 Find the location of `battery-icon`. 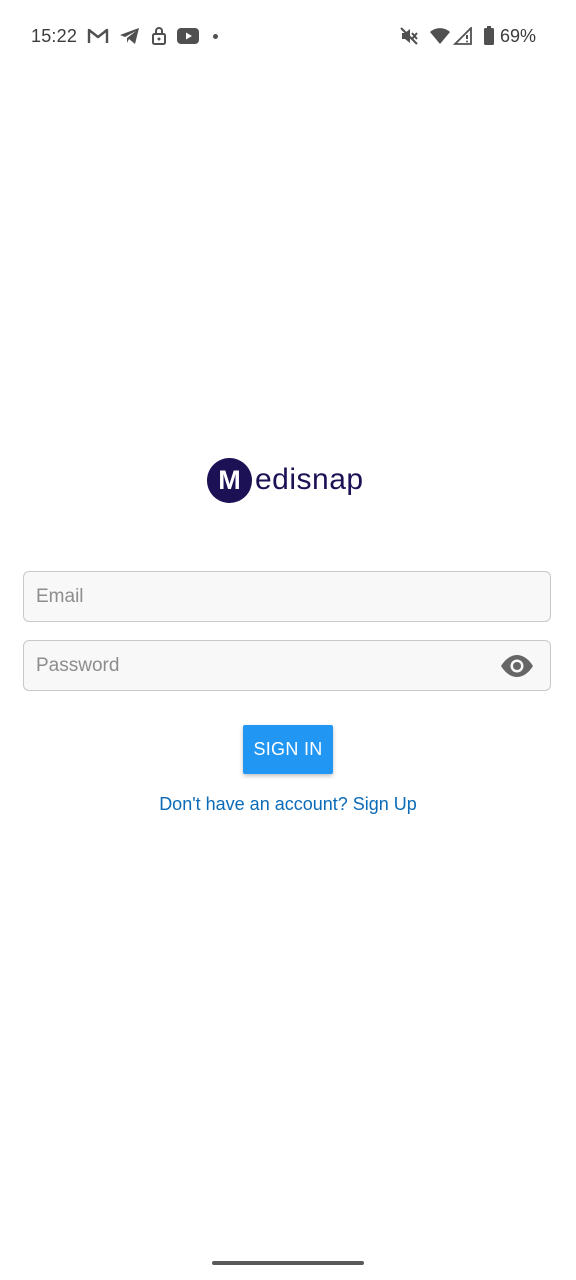

battery-icon is located at coordinates (489, 36).